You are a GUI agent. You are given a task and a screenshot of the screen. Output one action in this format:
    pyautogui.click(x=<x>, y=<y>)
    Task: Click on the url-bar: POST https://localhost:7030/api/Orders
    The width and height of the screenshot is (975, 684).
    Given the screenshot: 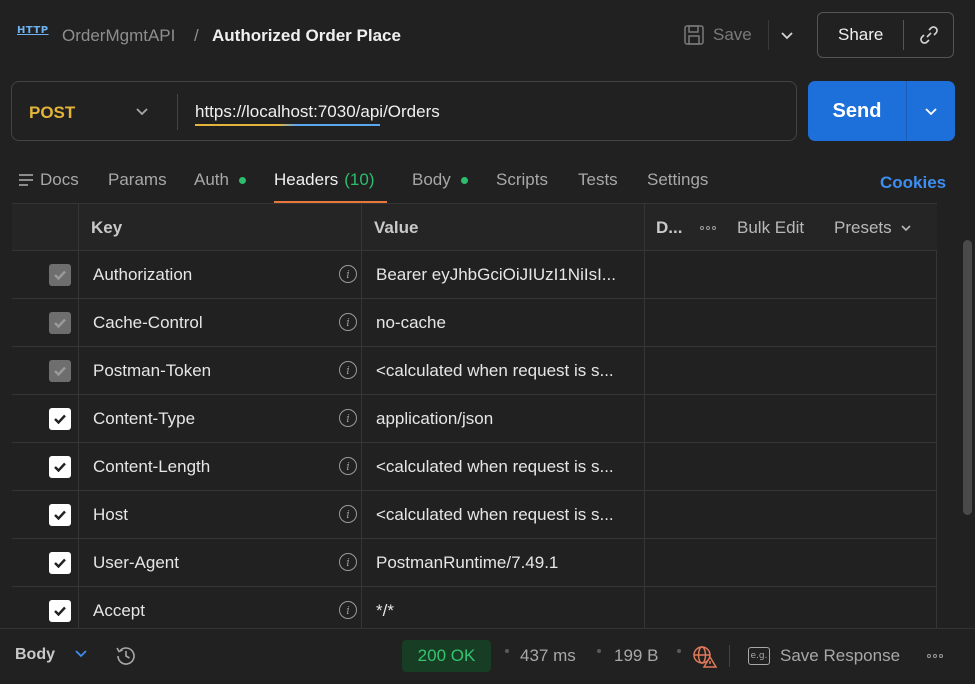 What is the action you would take?
    pyautogui.click(x=404, y=111)
    